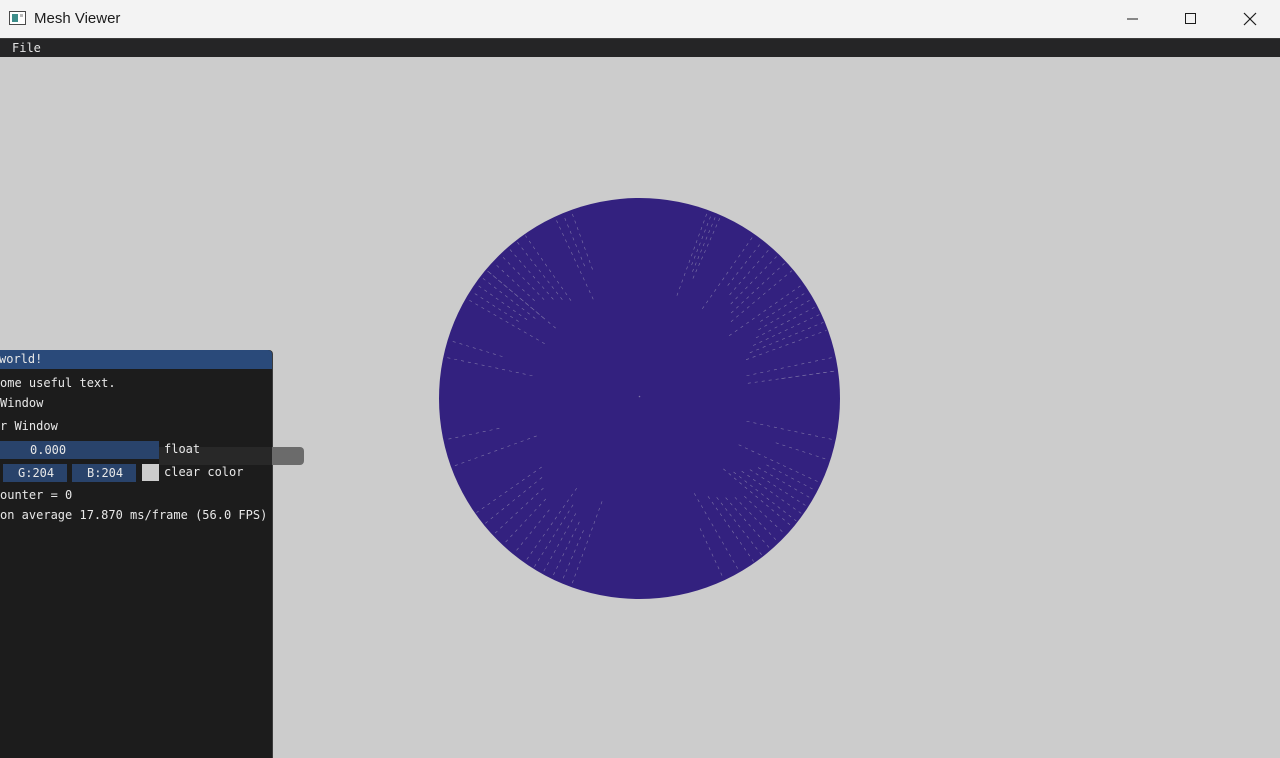  What do you see at coordinates (21, 359) in the screenshot?
I see `imgui-title: world!` at bounding box center [21, 359].